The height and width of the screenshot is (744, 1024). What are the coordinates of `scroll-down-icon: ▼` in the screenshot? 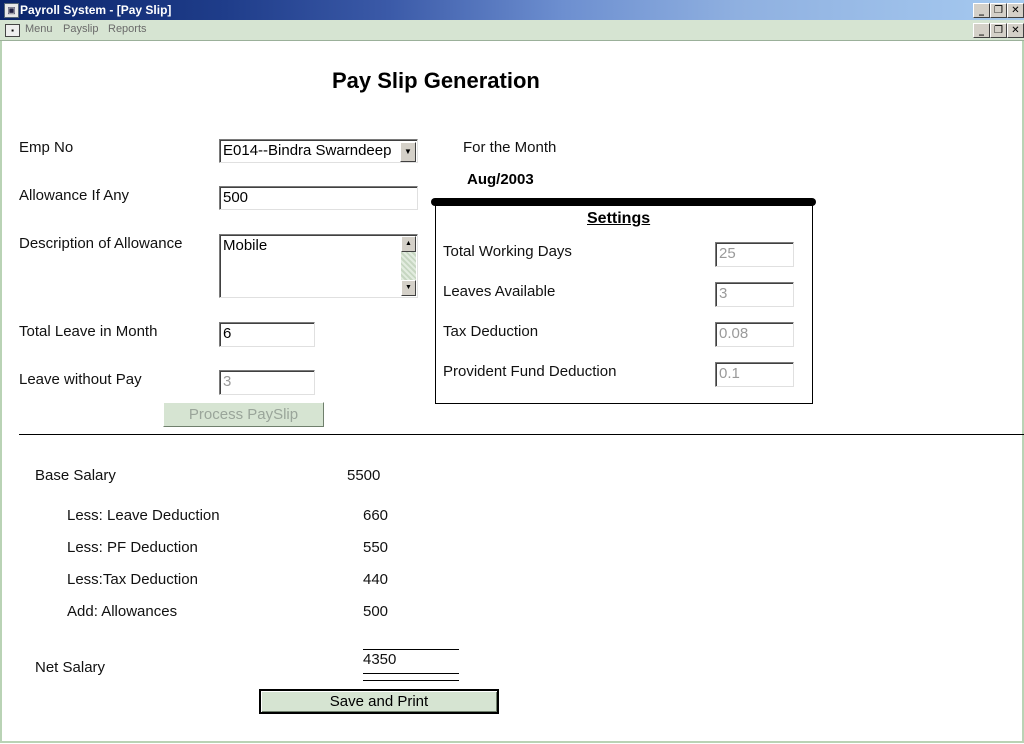 It's located at (408, 288).